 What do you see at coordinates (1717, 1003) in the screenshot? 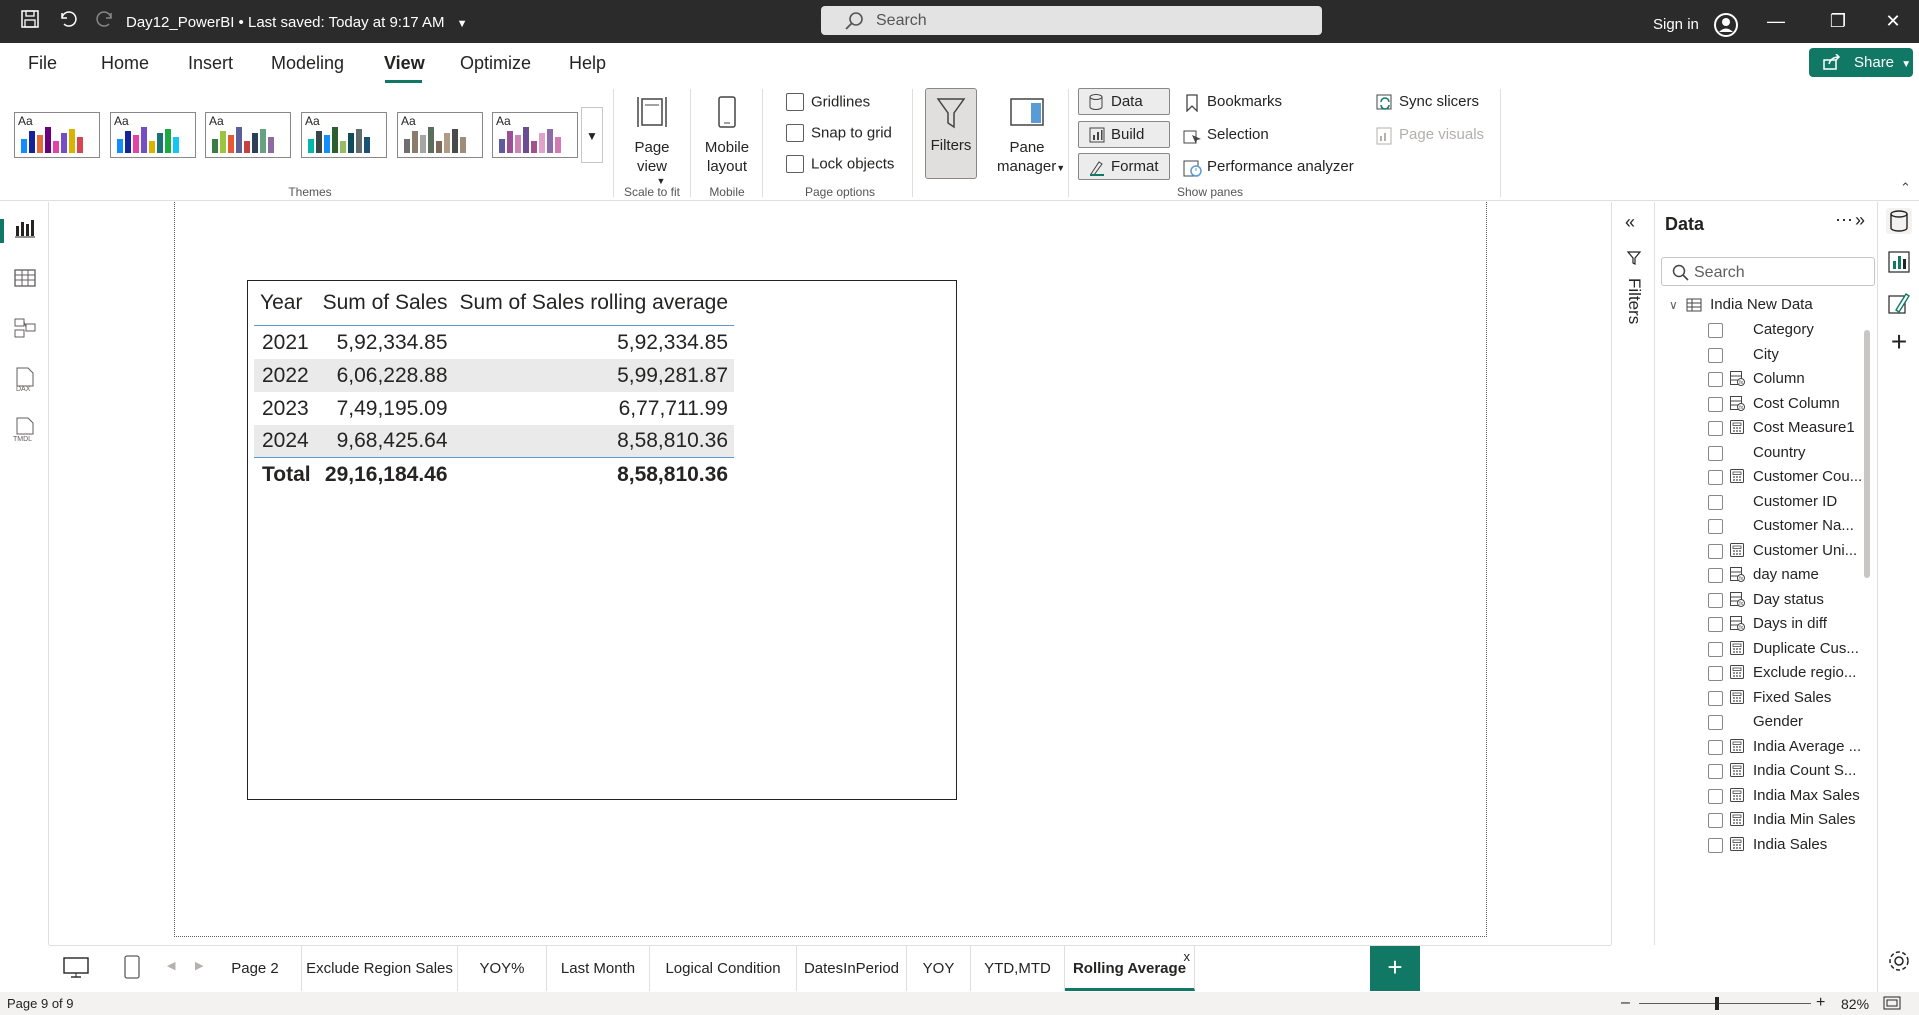
I see `zoom-slider-thumb` at bounding box center [1717, 1003].